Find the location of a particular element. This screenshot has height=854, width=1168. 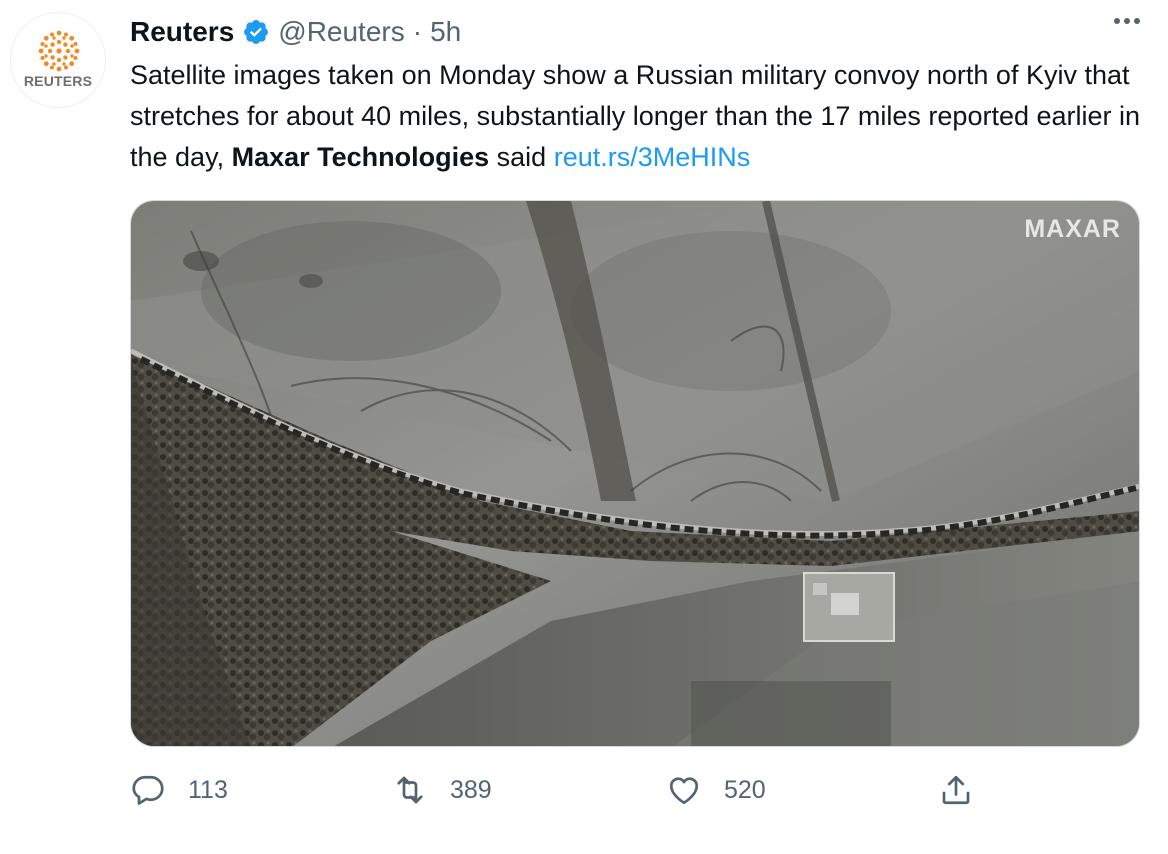

maxar-watermark: MAXAR is located at coordinates (1072, 229).